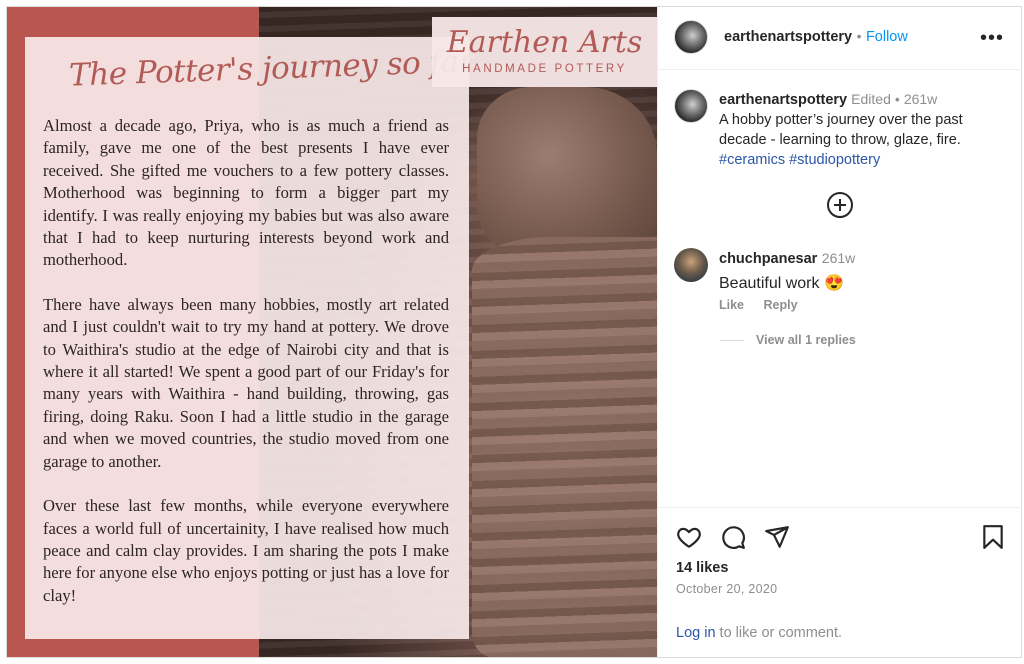 The image size is (1024, 664). What do you see at coordinates (544, 42) in the screenshot?
I see `brand-name: Earthen Arts` at bounding box center [544, 42].